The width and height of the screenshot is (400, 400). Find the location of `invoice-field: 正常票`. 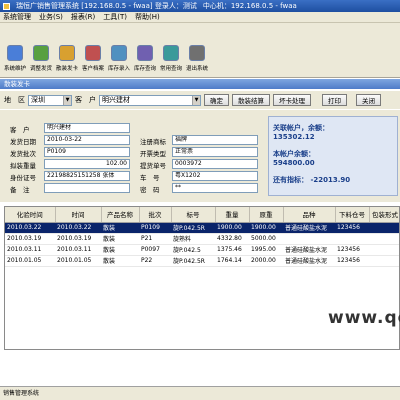

invoice-field: 正常票 is located at coordinates (215, 152).